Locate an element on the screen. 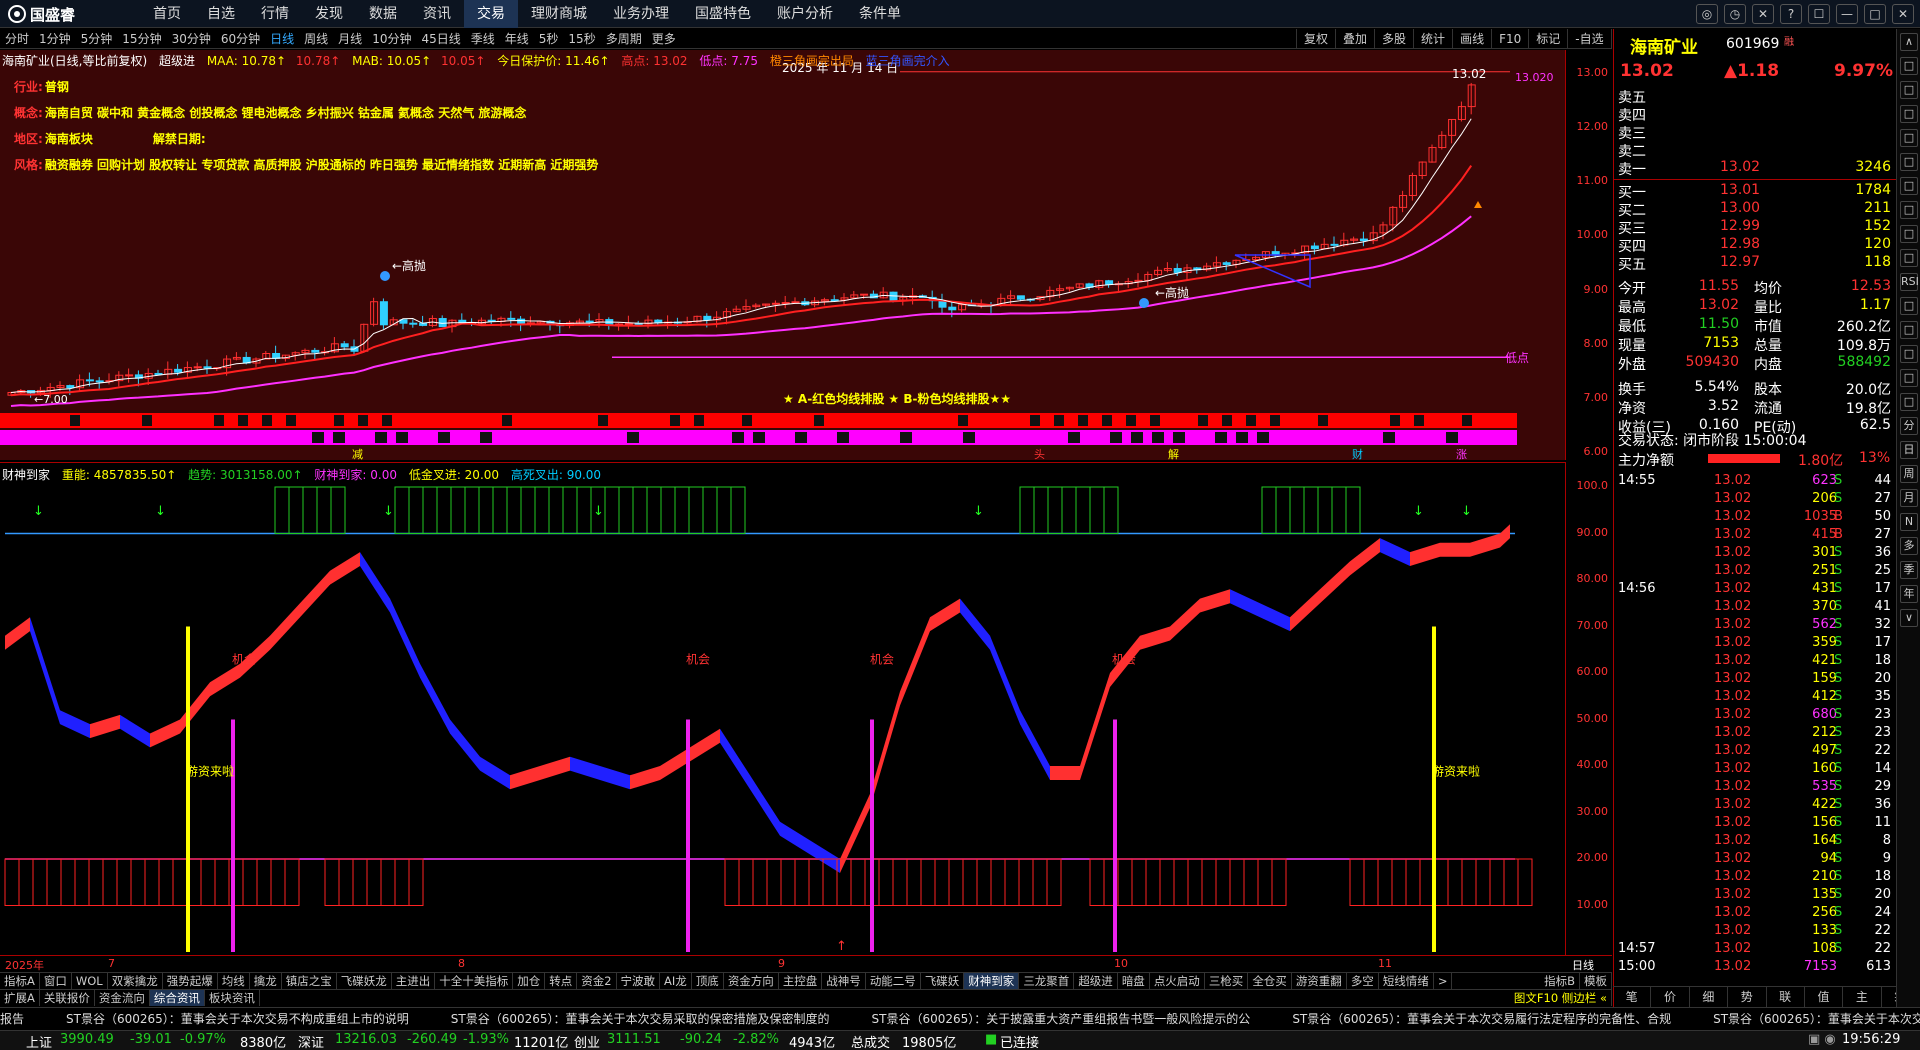 Image resolution: width=1920 pixels, height=1050 pixels. period-6: 日线 is located at coordinates (282, 38).